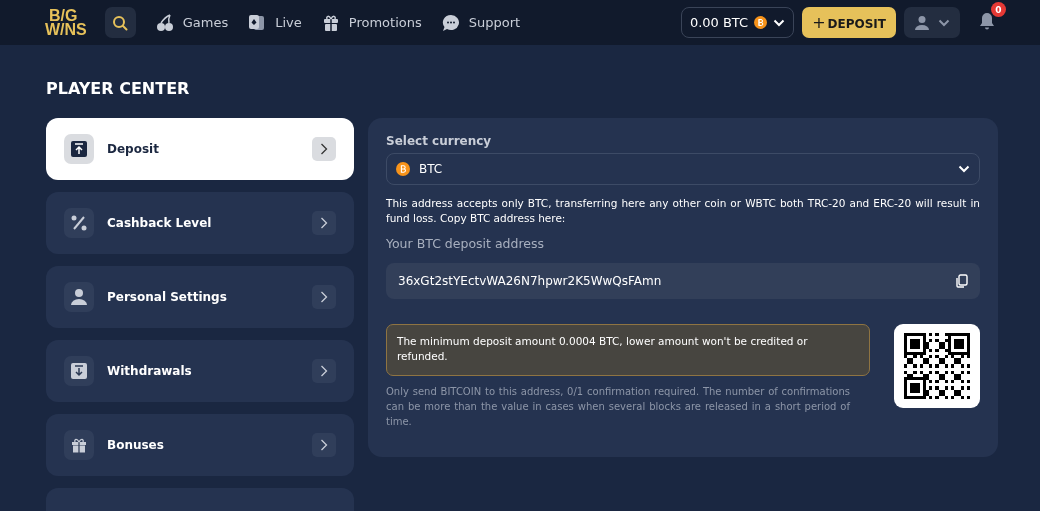 The width and height of the screenshot is (1040, 511). Describe the element at coordinates (481, 22) in the screenshot. I see `nav-link: Support` at that location.